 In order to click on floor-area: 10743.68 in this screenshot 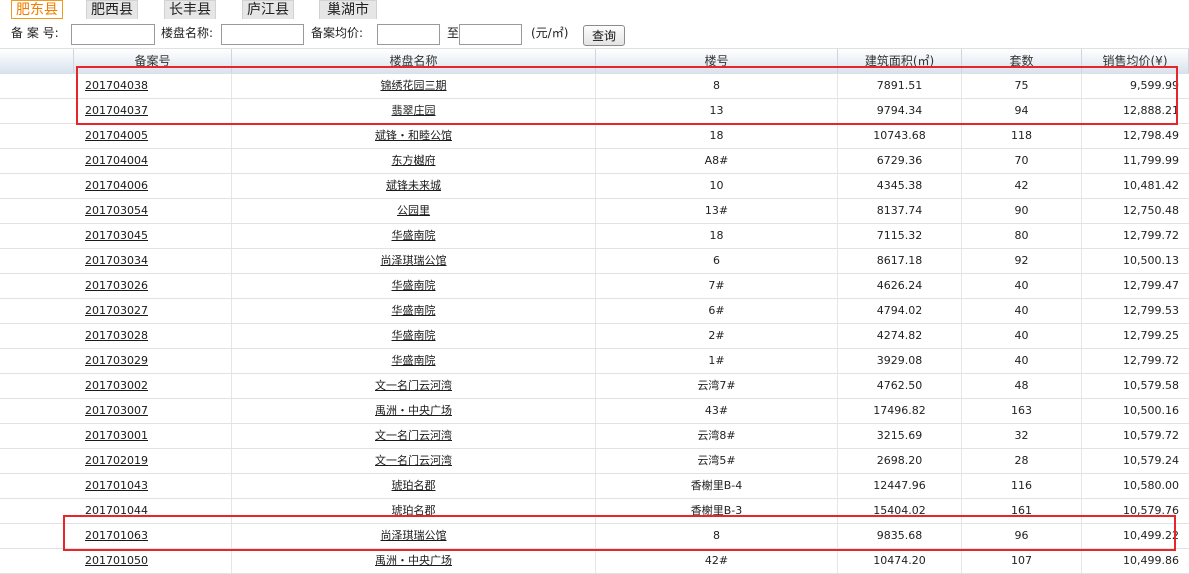, I will do `click(899, 135)`.